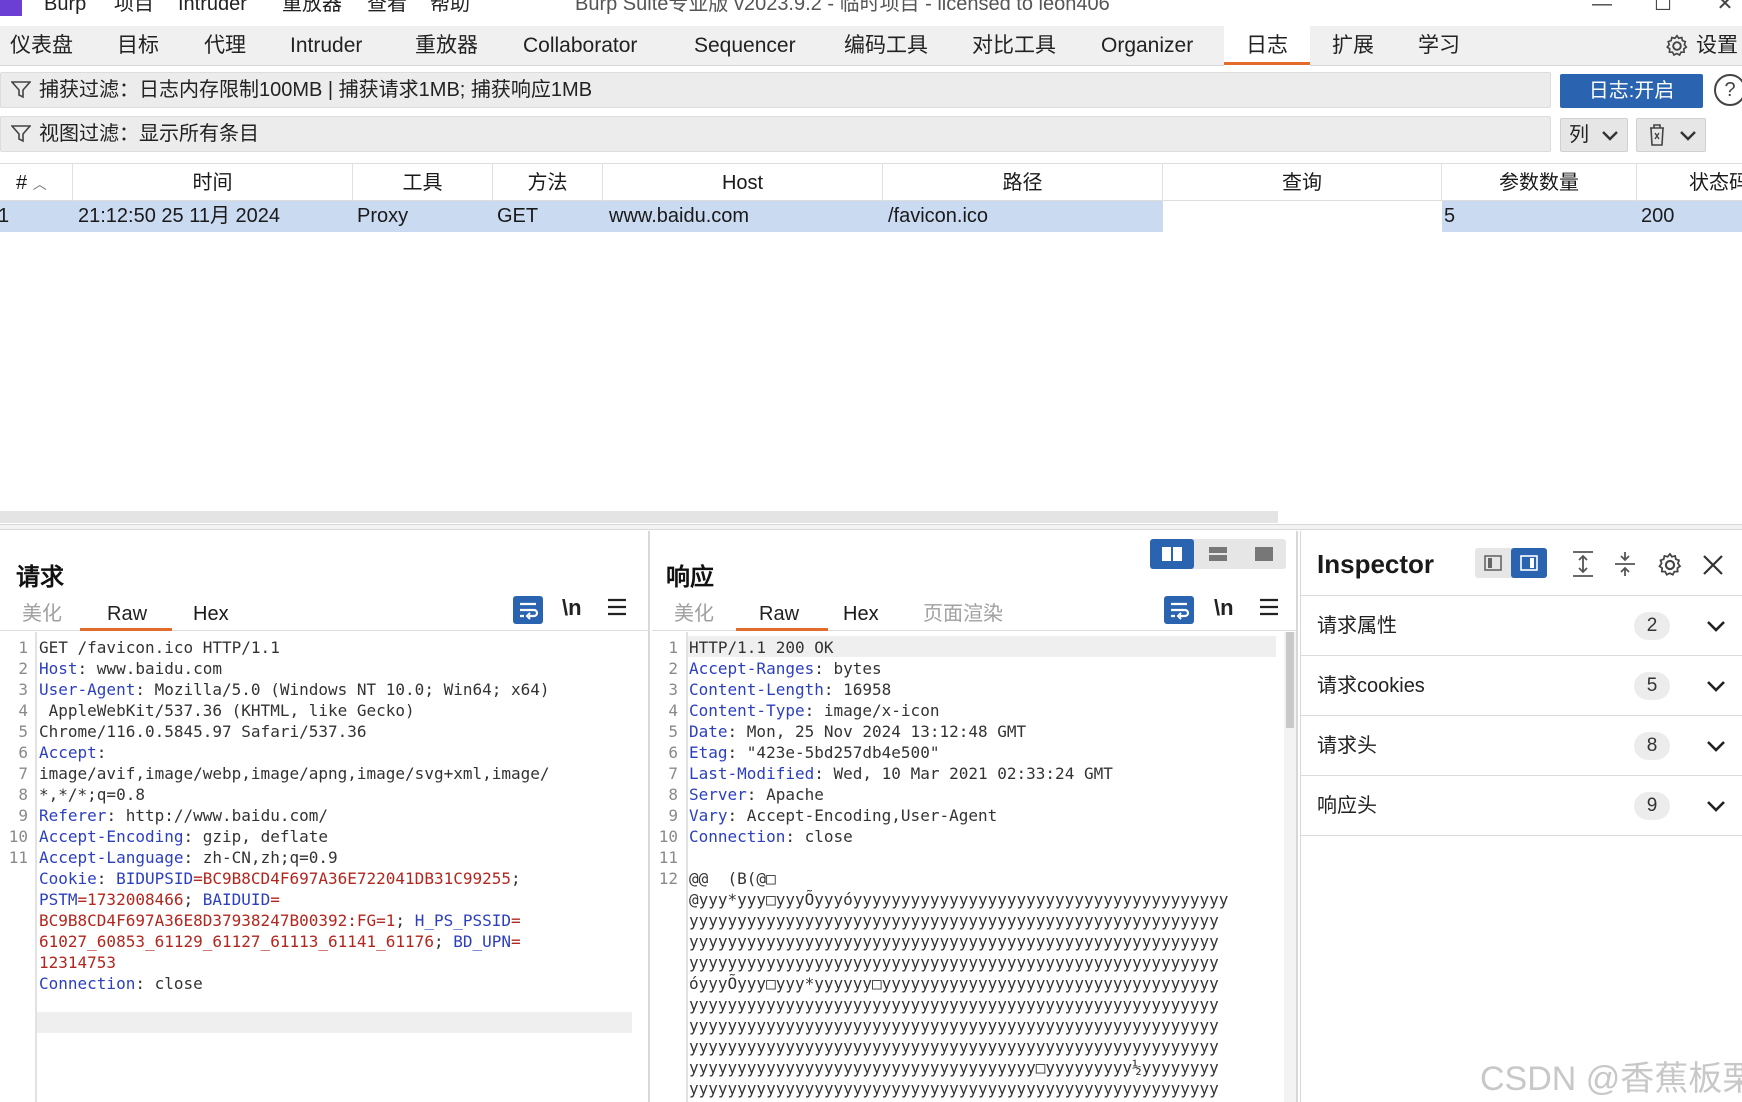  Describe the element at coordinates (1671, 135) in the screenshot. I see `clear-log-dropdown` at that location.